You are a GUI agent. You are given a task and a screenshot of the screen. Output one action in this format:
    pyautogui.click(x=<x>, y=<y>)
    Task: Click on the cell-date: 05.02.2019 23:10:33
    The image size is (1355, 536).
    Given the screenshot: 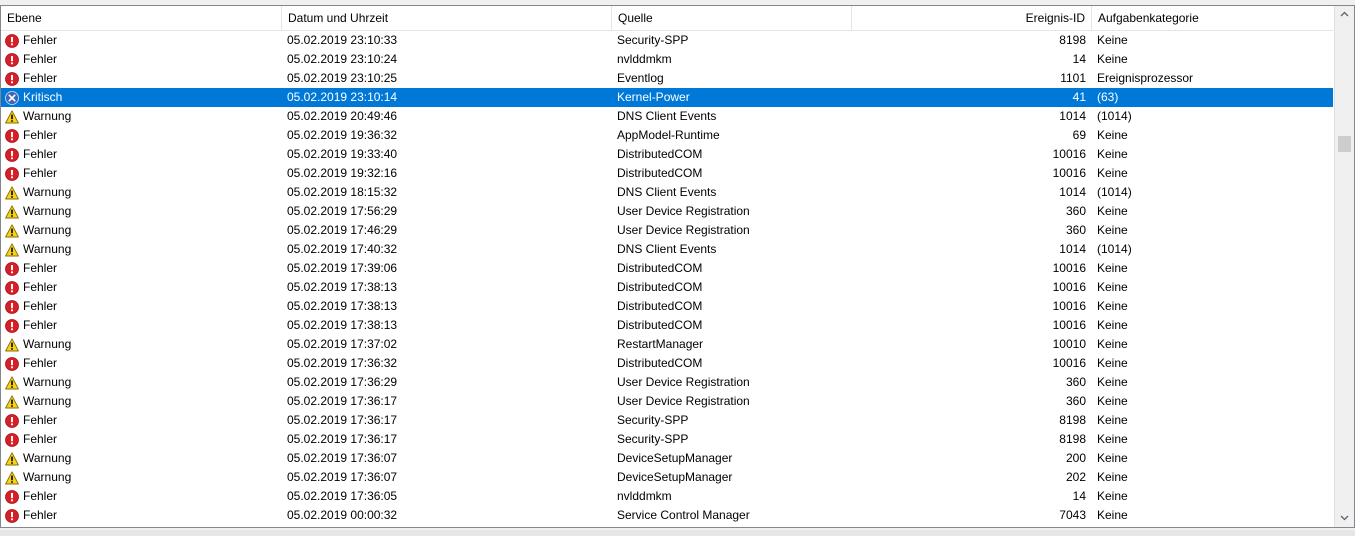 What is the action you would take?
    pyautogui.click(x=342, y=40)
    